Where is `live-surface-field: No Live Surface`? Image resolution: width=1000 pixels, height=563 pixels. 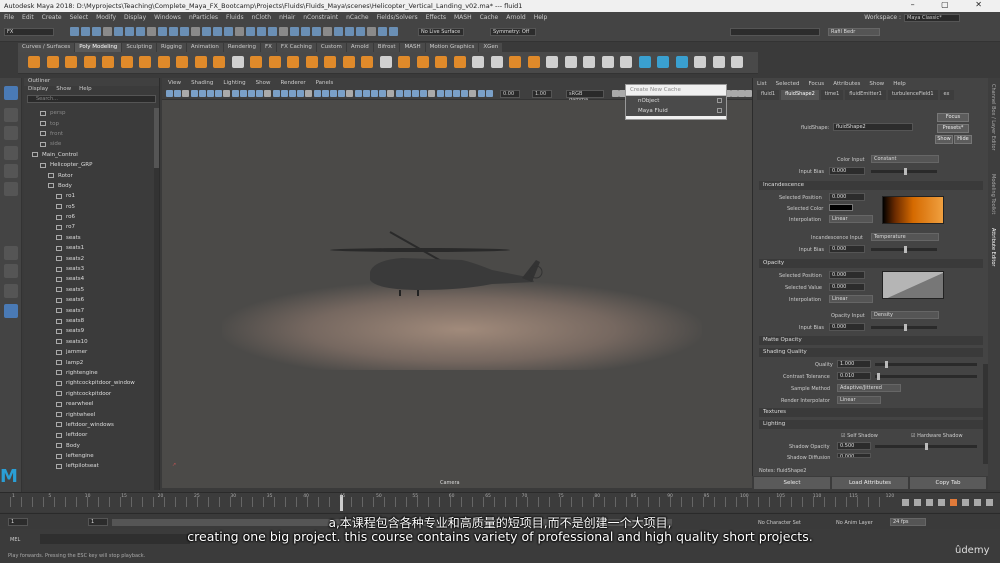
live-surface-field: No Live Surface is located at coordinates (441, 32).